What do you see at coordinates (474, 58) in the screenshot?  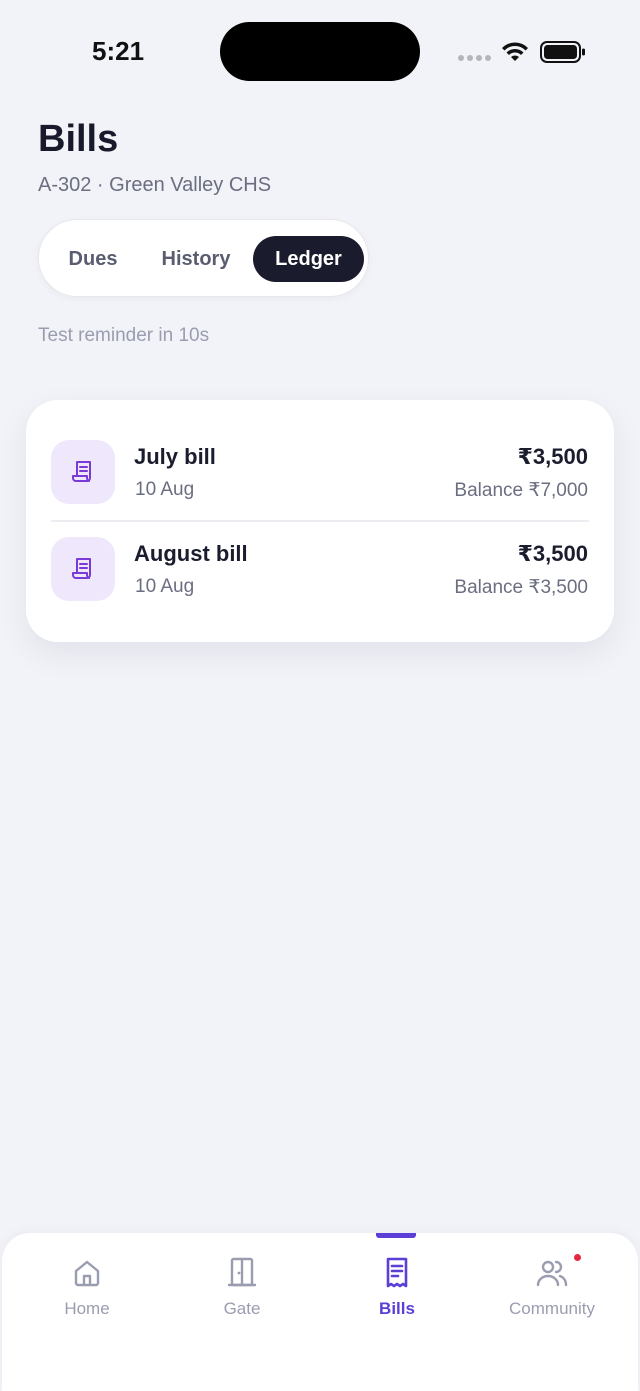 I see `cellular-signal-icon` at bounding box center [474, 58].